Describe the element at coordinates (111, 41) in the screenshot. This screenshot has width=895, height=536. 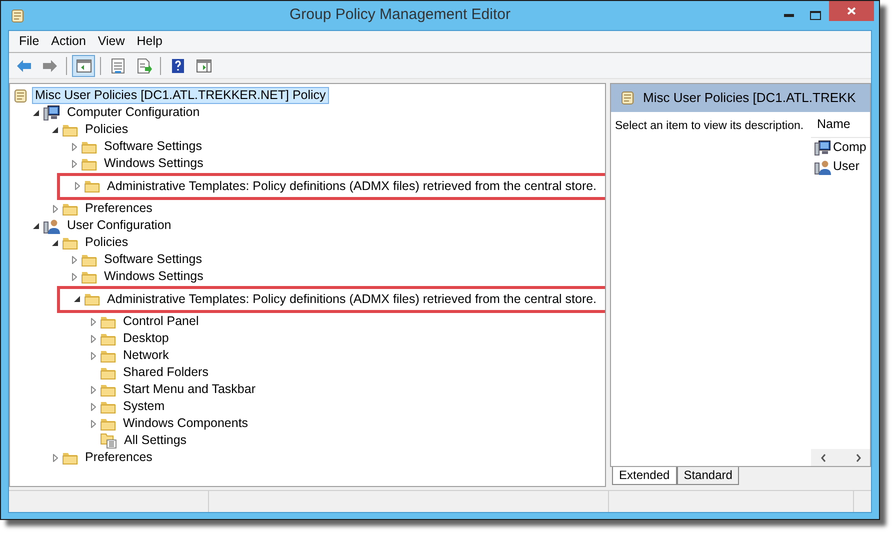
I see `menu-item: View` at that location.